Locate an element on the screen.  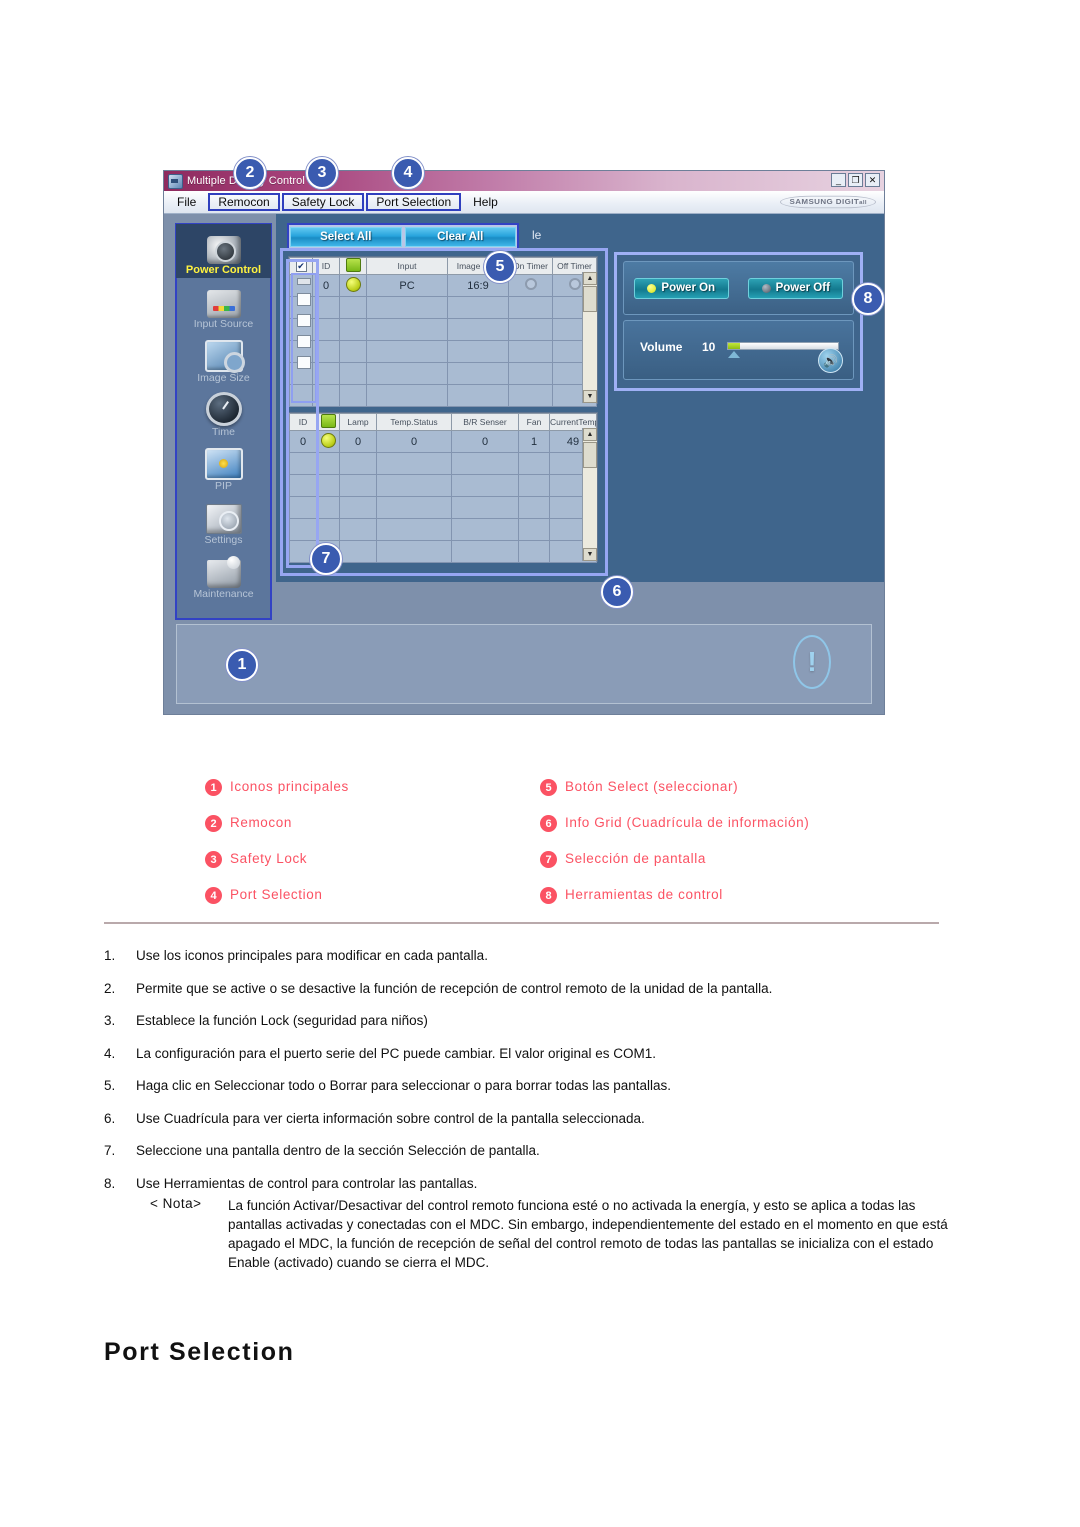
table-row: 0 0 0 0 1 49 is located at coordinates (443, 441).